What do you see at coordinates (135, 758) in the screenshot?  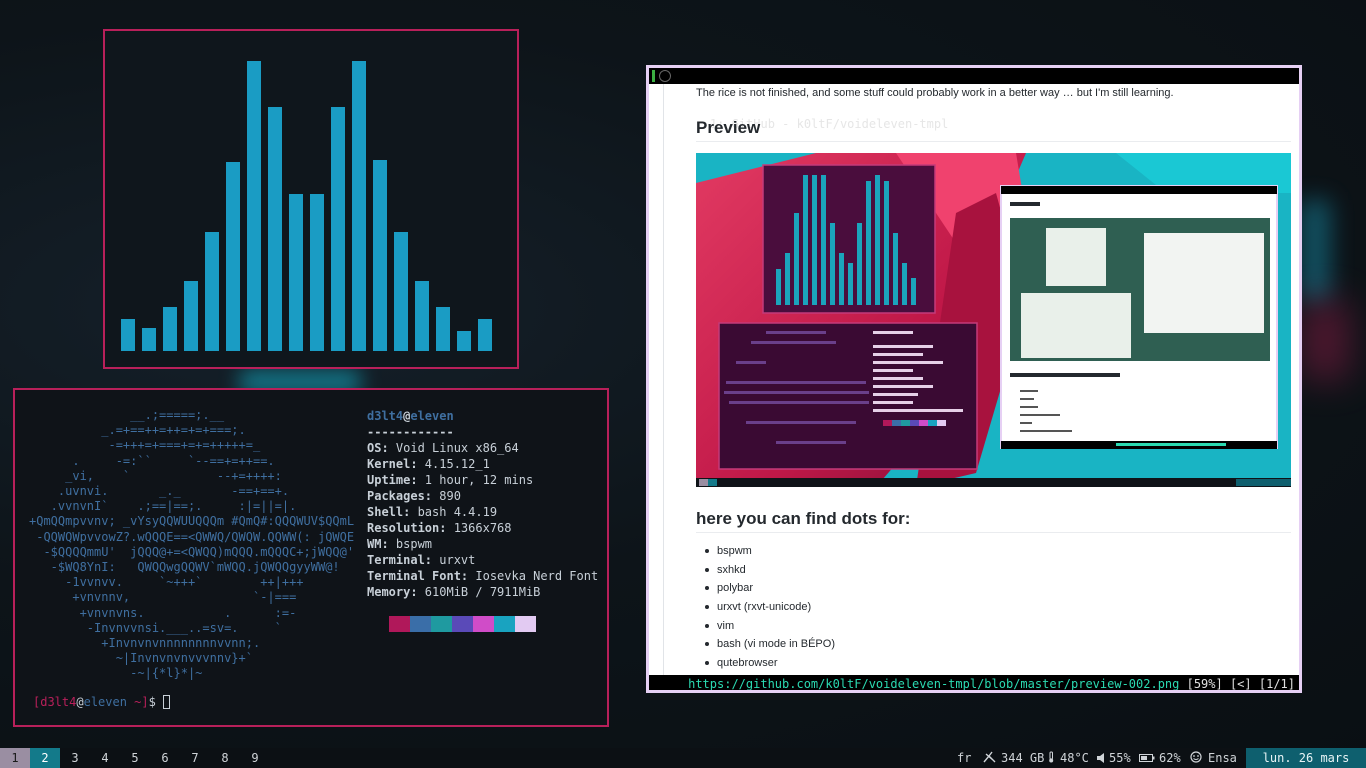 I see `workspace-5: 5` at bounding box center [135, 758].